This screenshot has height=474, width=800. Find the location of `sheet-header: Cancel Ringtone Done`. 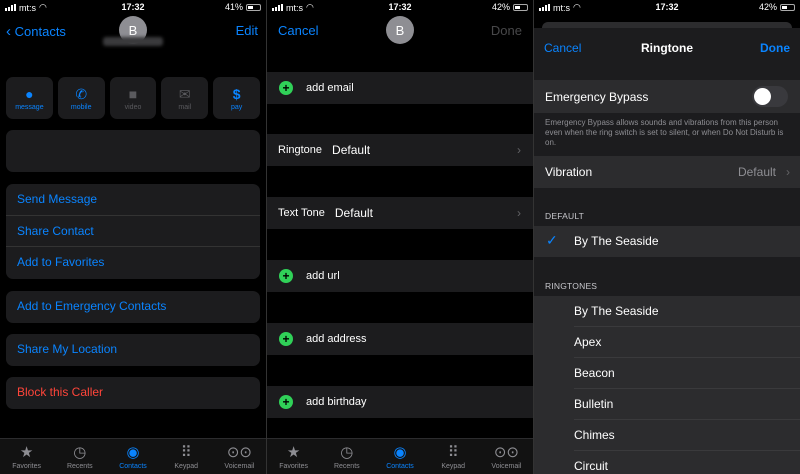

sheet-header: Cancel Ringtone Done is located at coordinates (667, 49).